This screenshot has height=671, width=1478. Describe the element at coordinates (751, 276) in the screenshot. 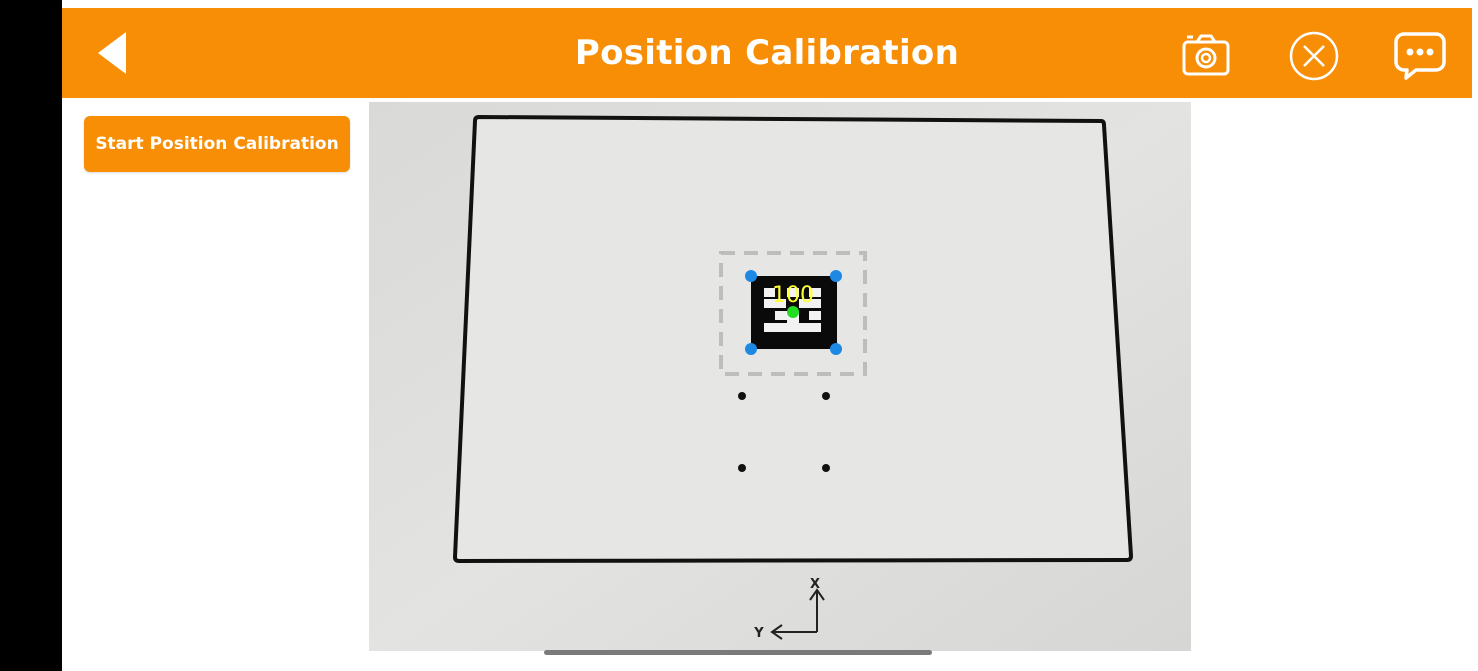

I see `corner-point-top-left` at that location.